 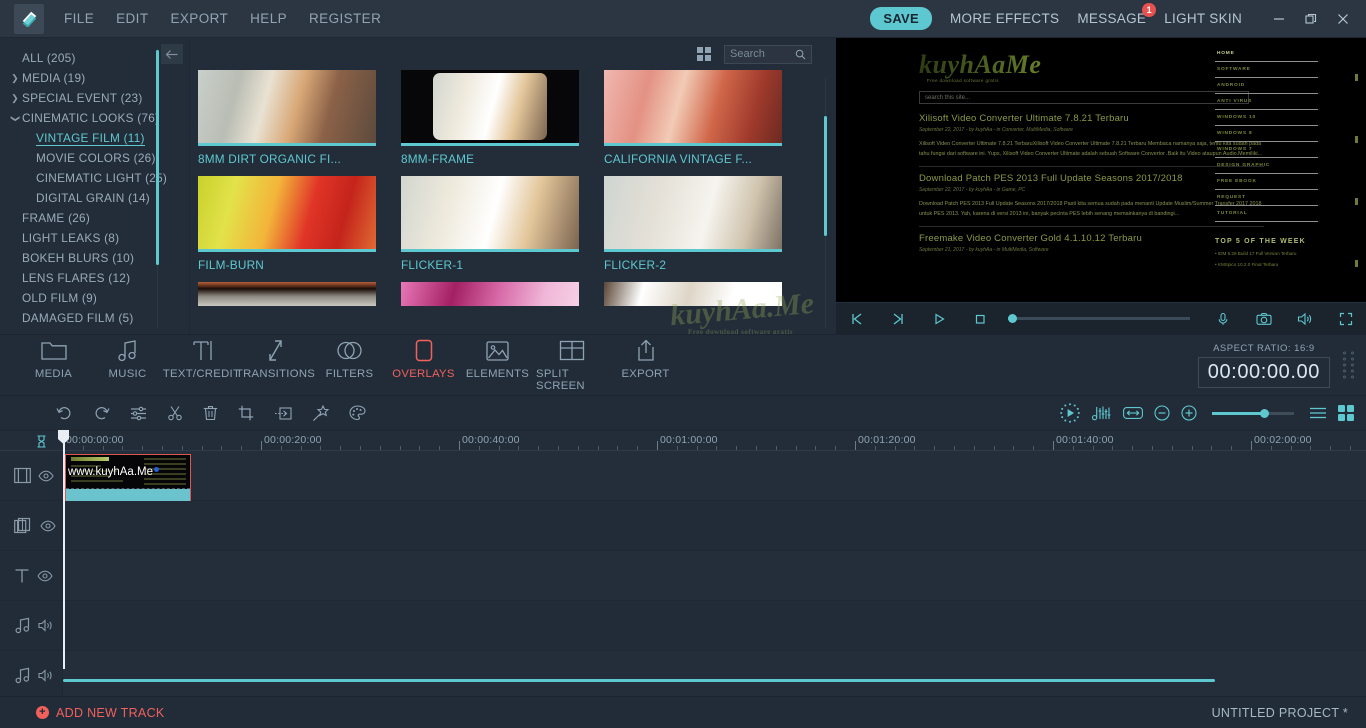 What do you see at coordinates (1266, 264) in the screenshot?
I see `top5-item: • KMSpico 10.2.0 Final Terbaru` at bounding box center [1266, 264].